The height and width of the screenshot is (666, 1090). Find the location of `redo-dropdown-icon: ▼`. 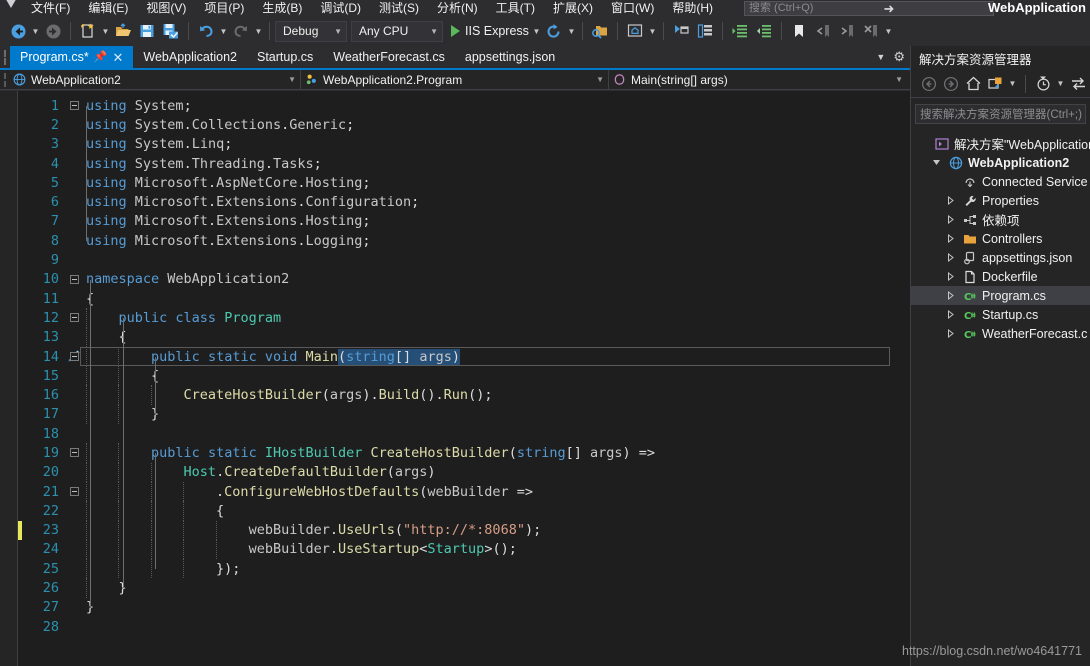

redo-dropdown-icon: ▼ is located at coordinates (258, 31).